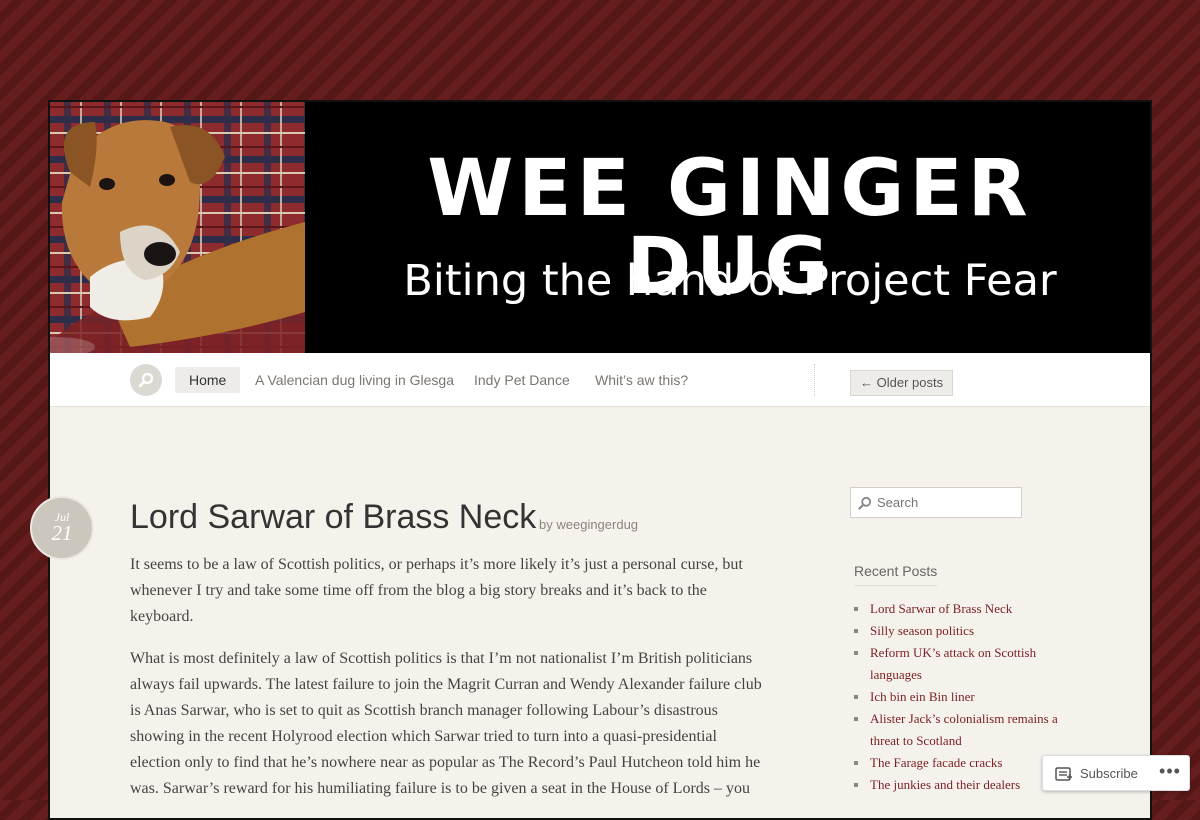 The width and height of the screenshot is (1200, 820). I want to click on sidebar-search, so click(936, 502).